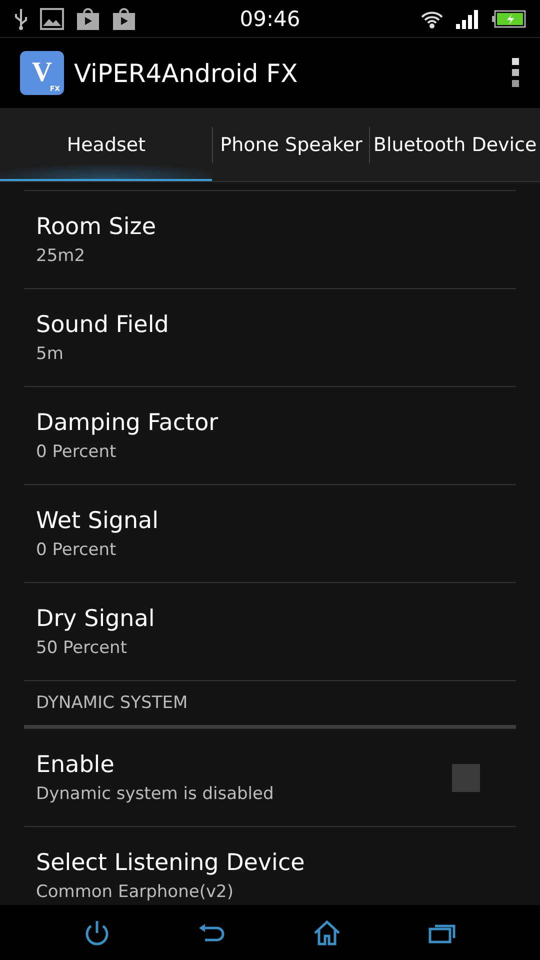  I want to click on preference-item: Enable Dynamic system is disabled, so click(270, 777).